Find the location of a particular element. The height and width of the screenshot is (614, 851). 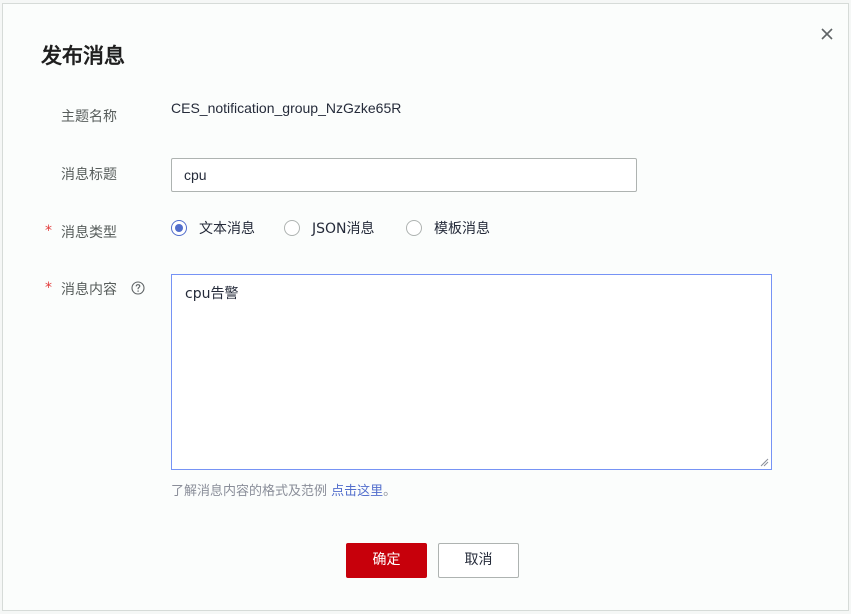

cancel-button: 取消 is located at coordinates (478, 560).